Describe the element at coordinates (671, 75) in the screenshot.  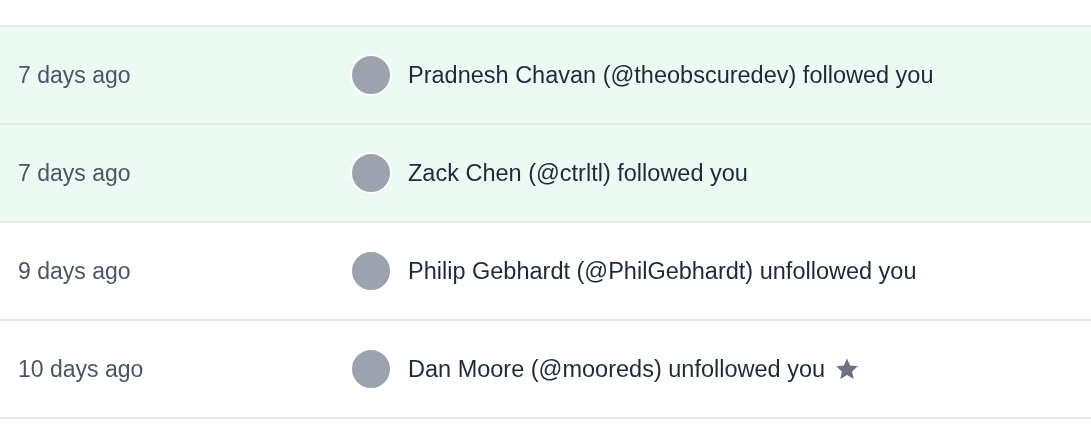
I see `activity-text: Pradnesh Chavan (@theobscuredev) followed you` at that location.